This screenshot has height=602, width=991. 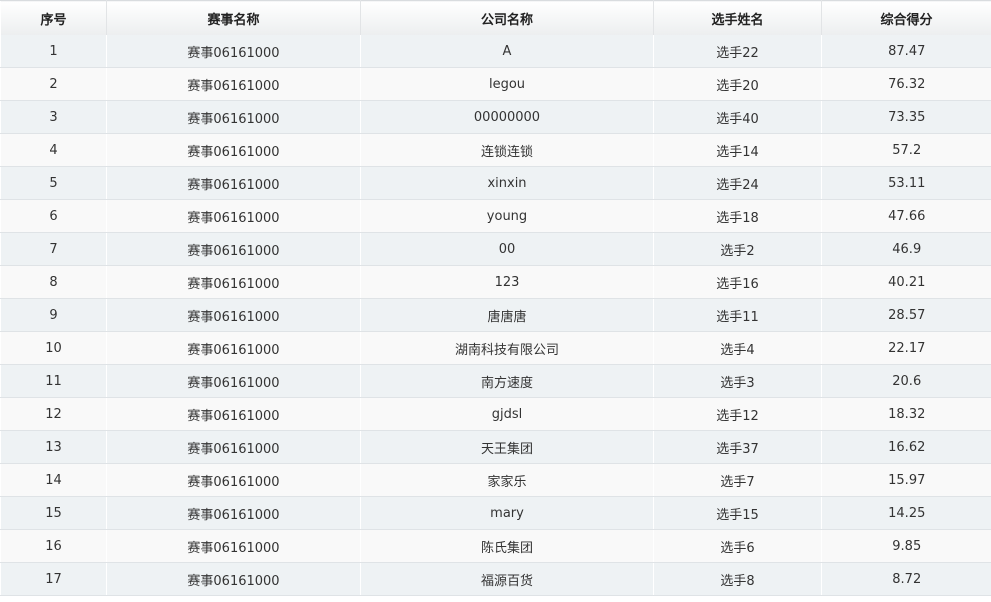 What do you see at coordinates (507, 348) in the screenshot?
I see `cell-company-name: 湖南科技有限公司` at bounding box center [507, 348].